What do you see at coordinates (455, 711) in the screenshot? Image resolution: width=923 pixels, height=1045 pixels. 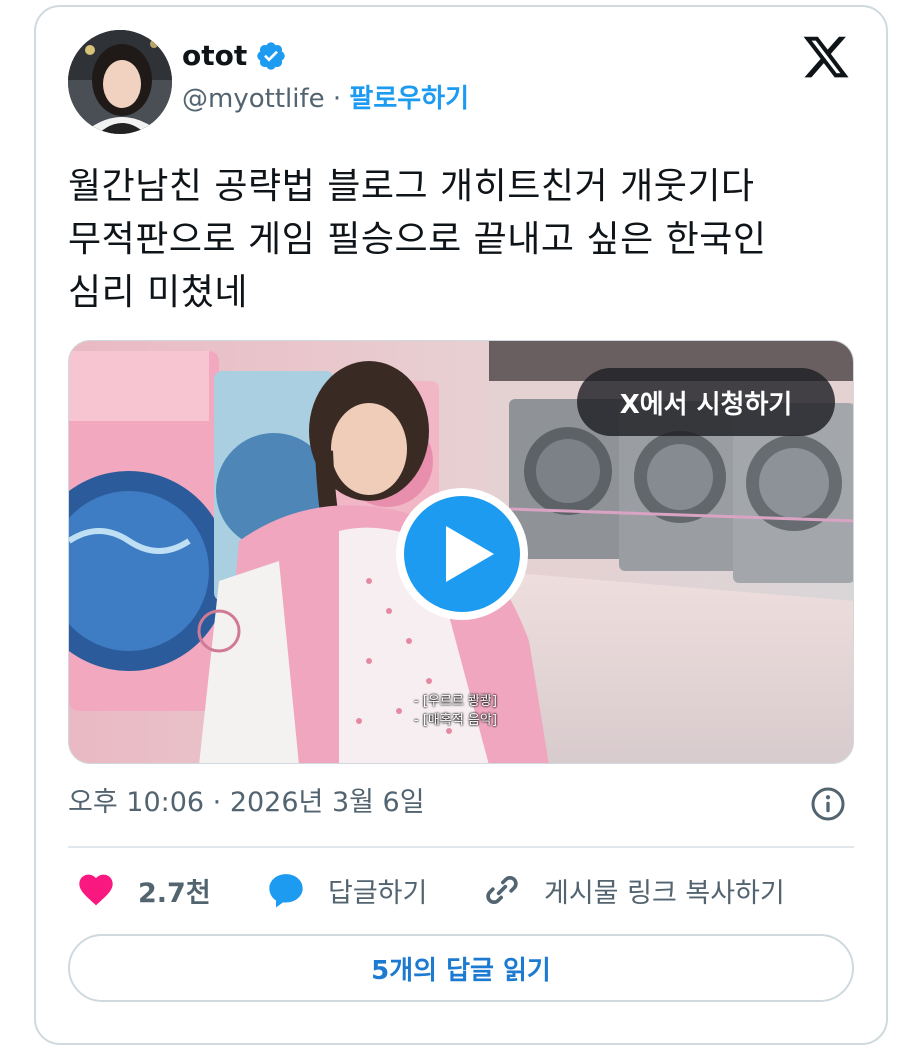 I see `video-caption: - [우르르 쾅쾅] - [매혹적 음악]` at bounding box center [455, 711].